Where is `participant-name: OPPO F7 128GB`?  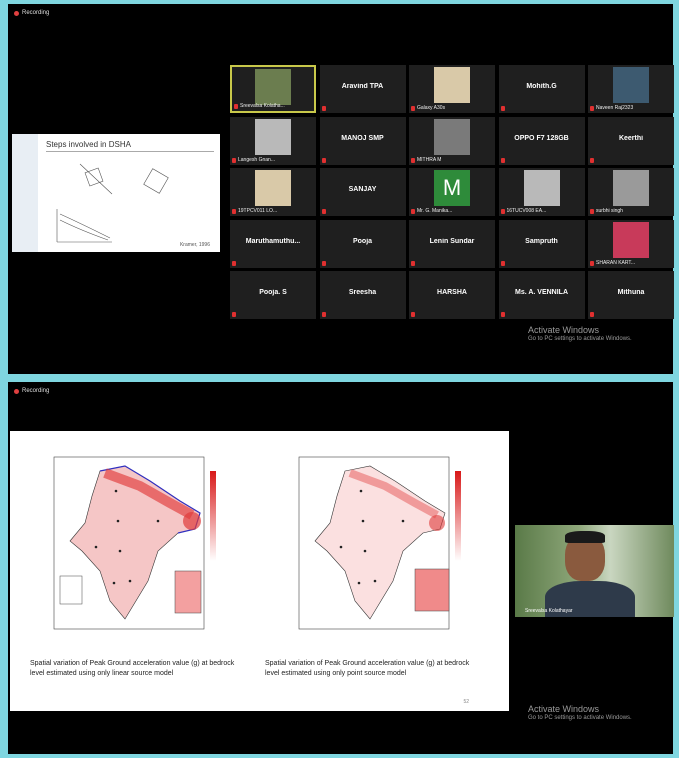
participant-name: OPPO F7 128GB is located at coordinates (541, 138).